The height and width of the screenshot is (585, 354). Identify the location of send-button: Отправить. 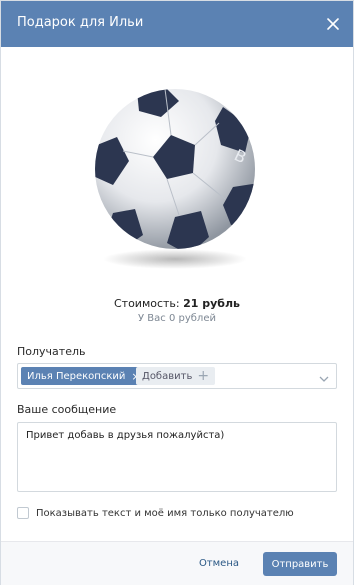
(300, 564).